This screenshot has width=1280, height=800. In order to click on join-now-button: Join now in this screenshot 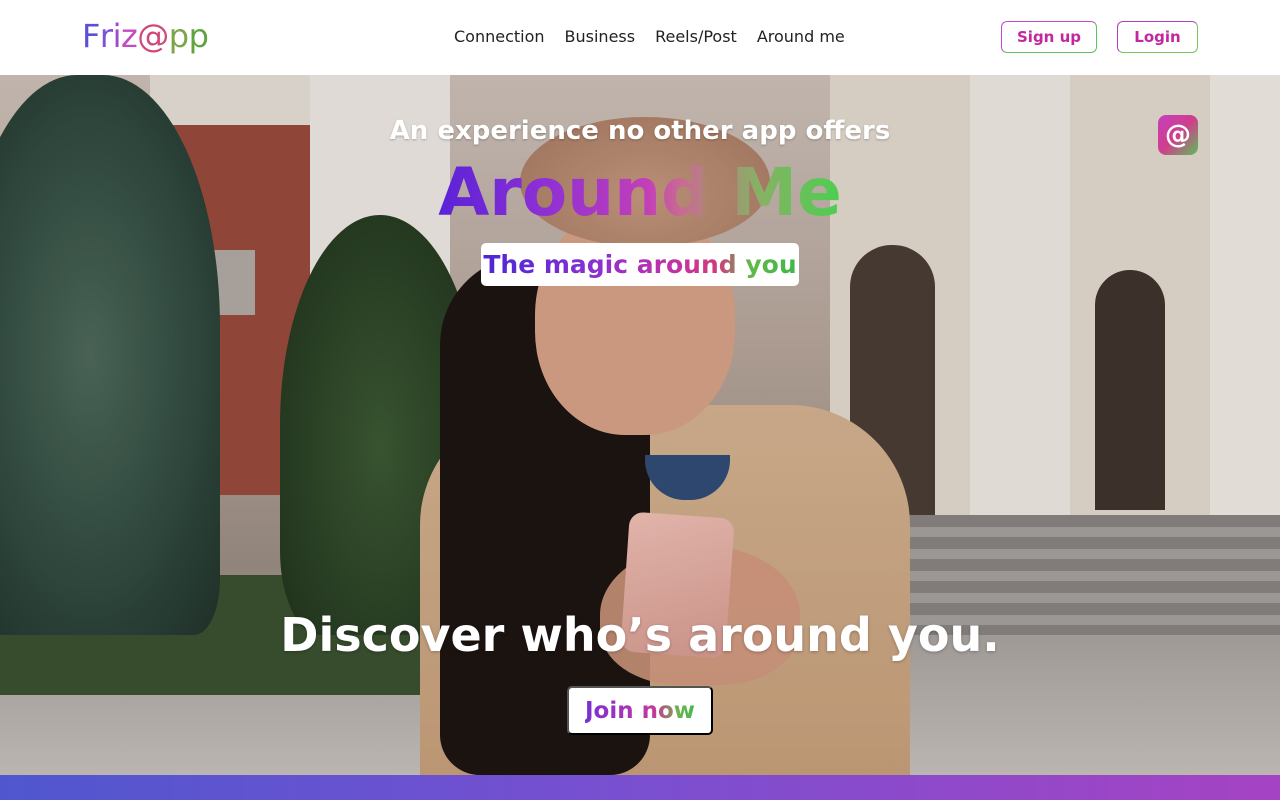, I will do `click(640, 710)`.